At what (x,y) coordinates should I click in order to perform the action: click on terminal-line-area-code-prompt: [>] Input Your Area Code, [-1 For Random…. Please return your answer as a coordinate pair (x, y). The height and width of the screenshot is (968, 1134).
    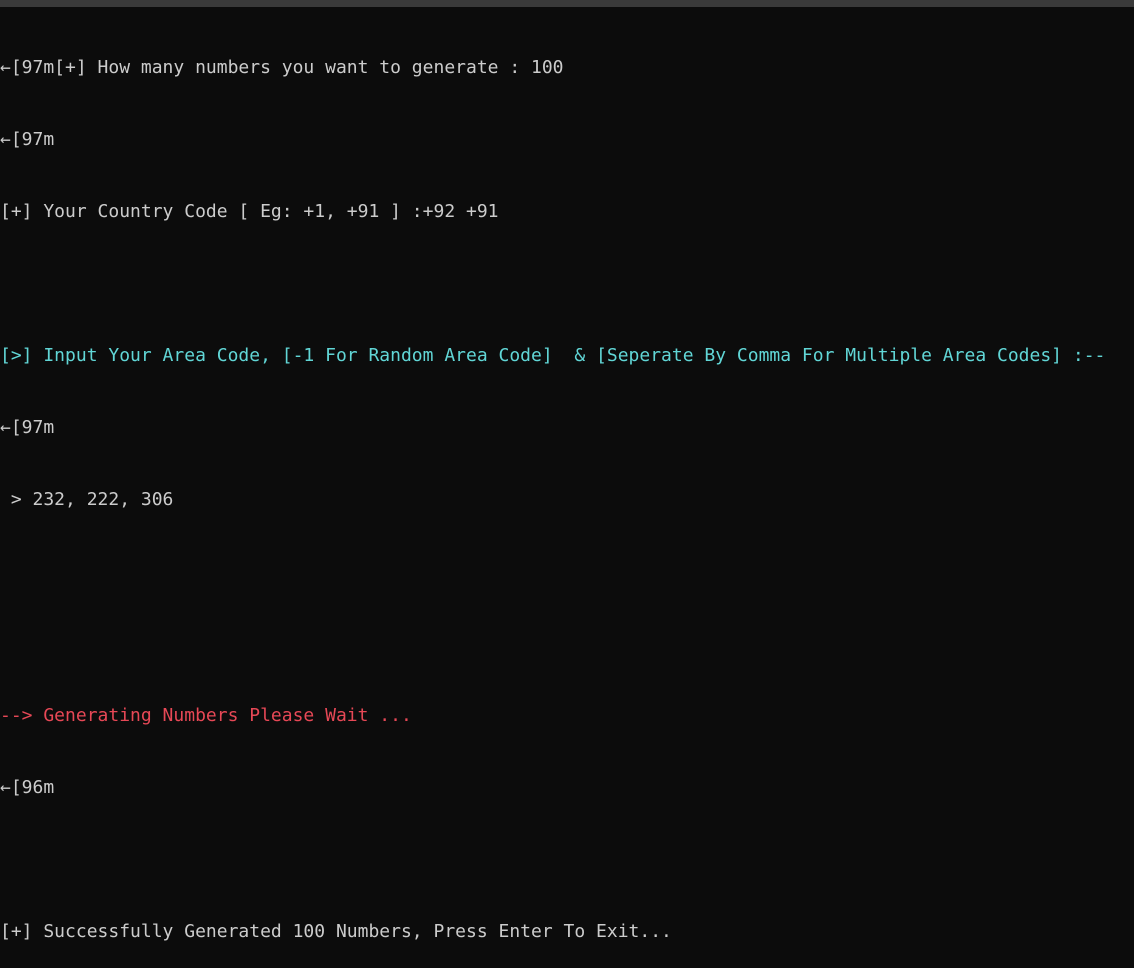
    Looking at the image, I should click on (553, 355).